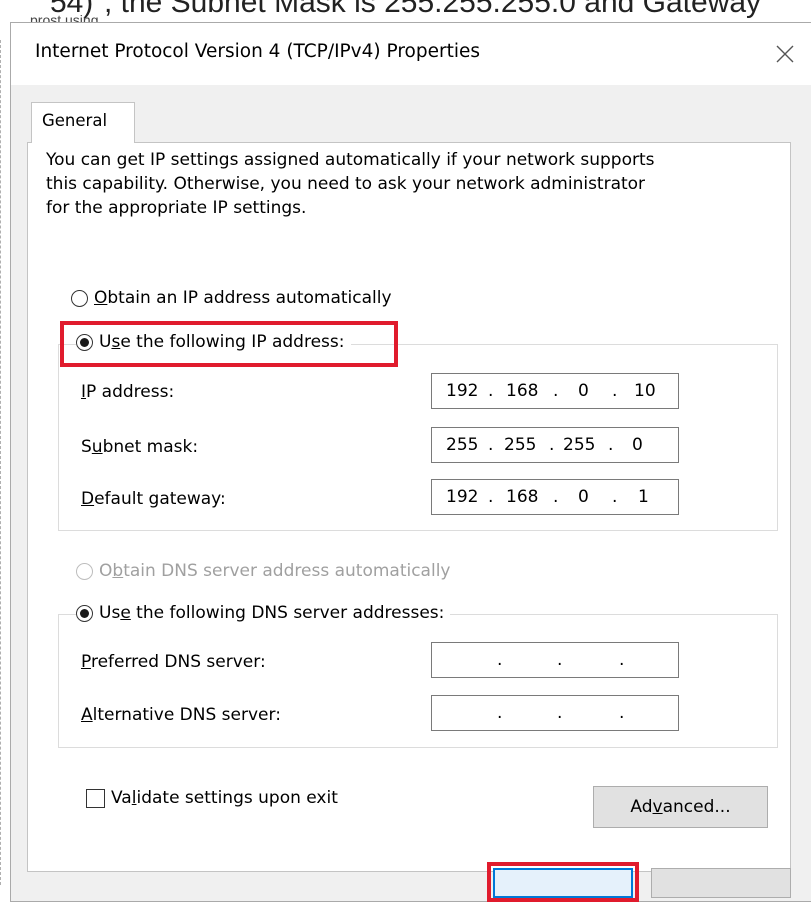 This screenshot has height=902, width=811. I want to click on alternative-dns-input: . . ., so click(555, 713).